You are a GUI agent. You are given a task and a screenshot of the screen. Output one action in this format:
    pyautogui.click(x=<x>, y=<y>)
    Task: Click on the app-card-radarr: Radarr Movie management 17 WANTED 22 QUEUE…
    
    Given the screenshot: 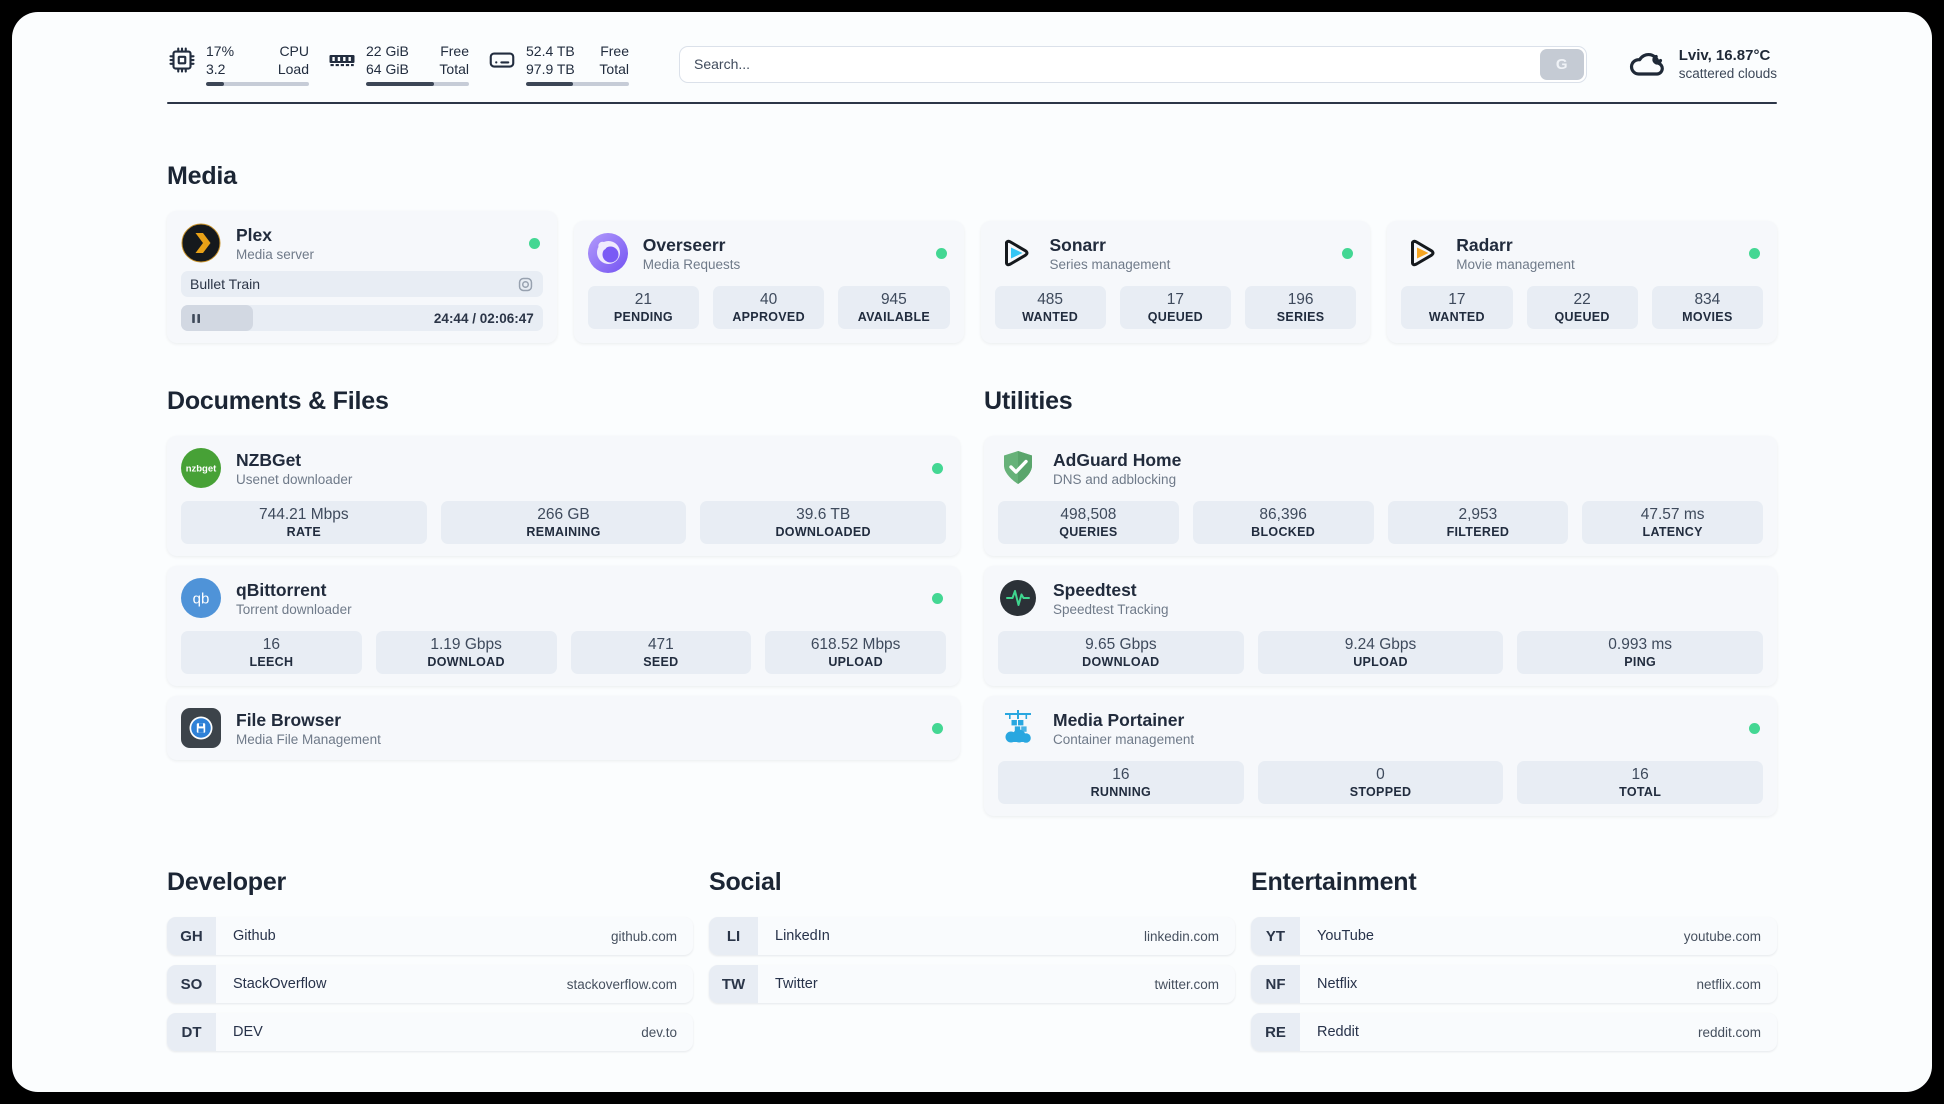 What is the action you would take?
    pyautogui.click(x=1582, y=282)
    